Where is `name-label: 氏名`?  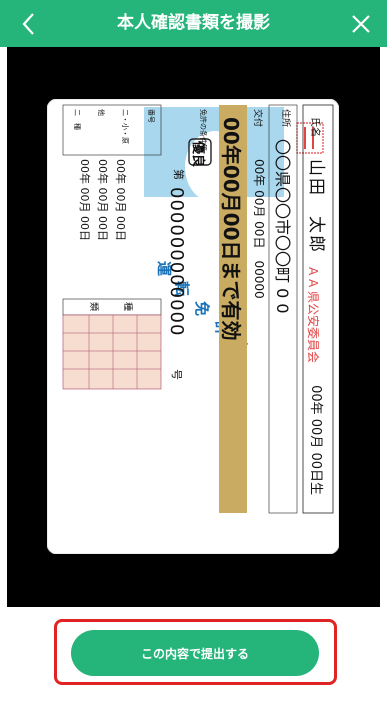
name-label: 氏名 is located at coordinates (315, 127).